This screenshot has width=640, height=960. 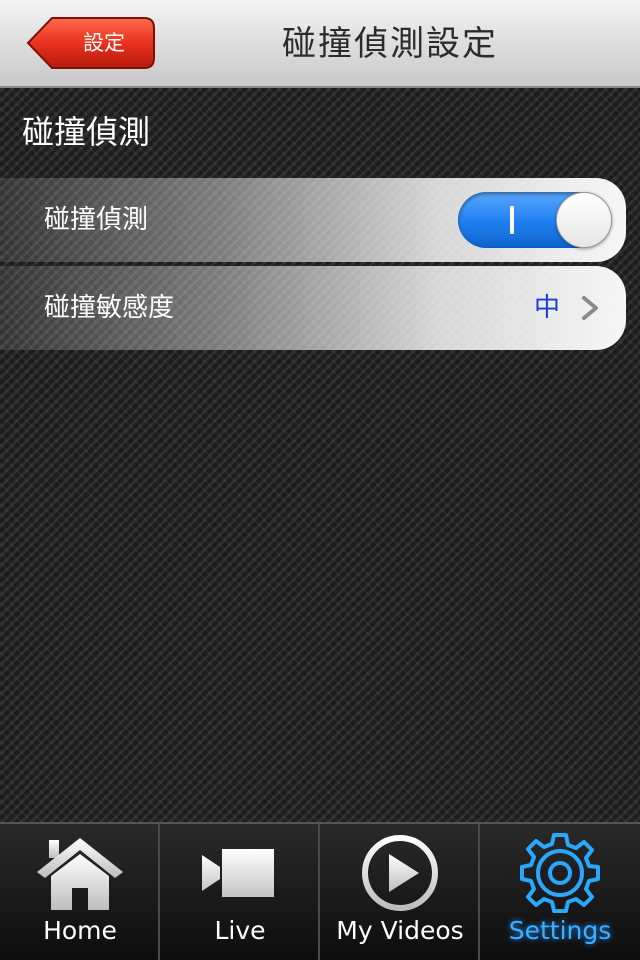 What do you see at coordinates (390, 44) in the screenshot?
I see `page-title: 碰撞偵測設定` at bounding box center [390, 44].